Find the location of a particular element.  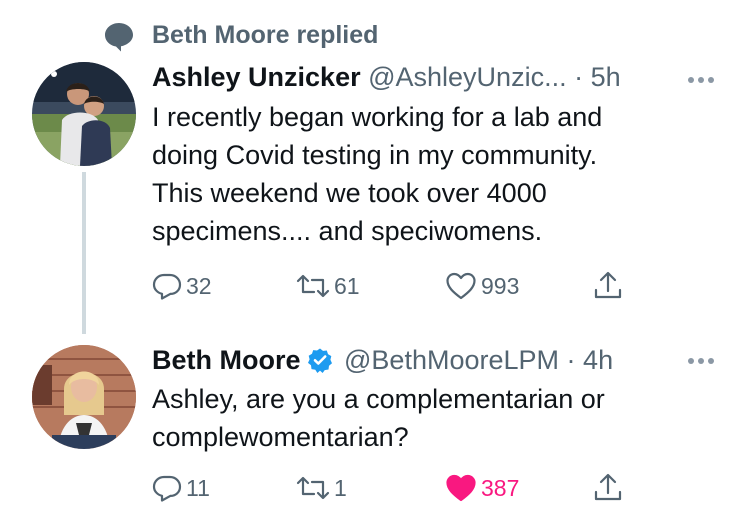

speech-bubble-icon is located at coordinates (119, 37).